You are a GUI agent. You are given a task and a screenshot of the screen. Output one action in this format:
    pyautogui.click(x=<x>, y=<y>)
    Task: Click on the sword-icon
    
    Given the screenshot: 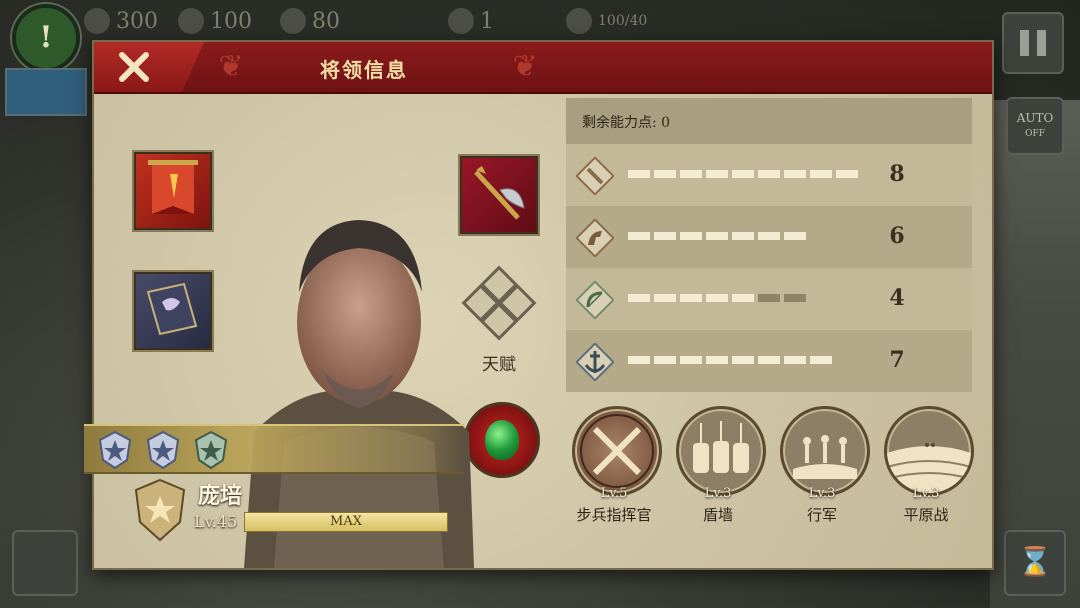 What is the action you would take?
    pyautogui.click(x=595, y=176)
    